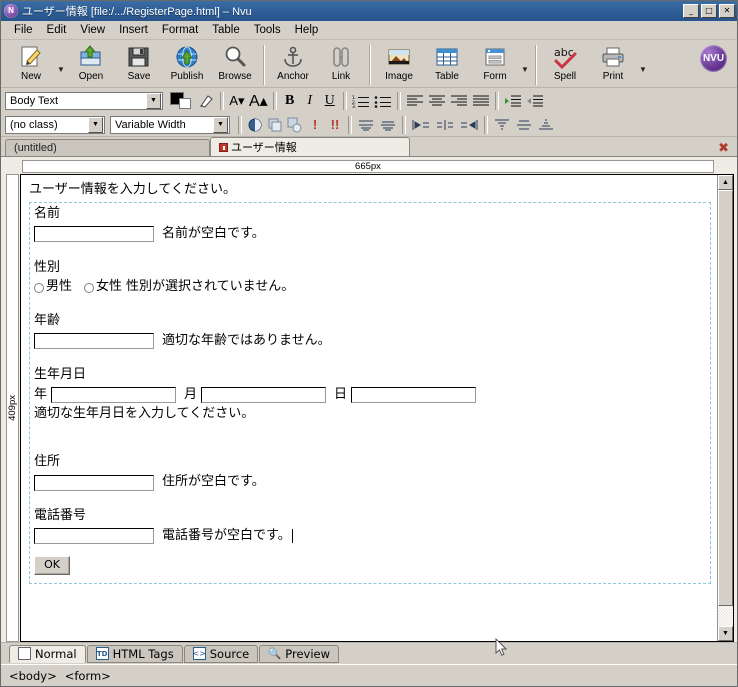 The image size is (738, 687). Describe the element at coordinates (535, 101) in the screenshot. I see `outdent-icon` at that location.